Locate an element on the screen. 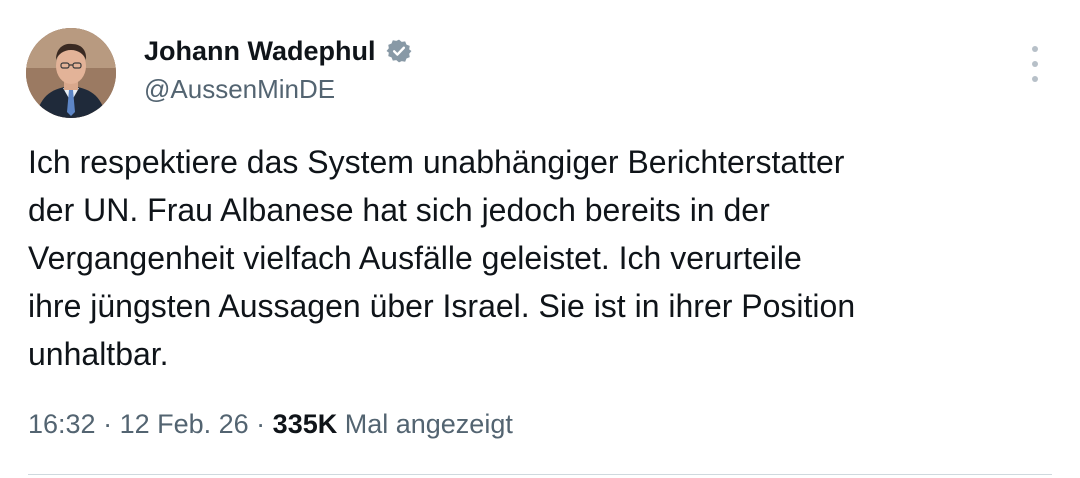 The image size is (1080, 478). avatar-photo is located at coordinates (71, 73).